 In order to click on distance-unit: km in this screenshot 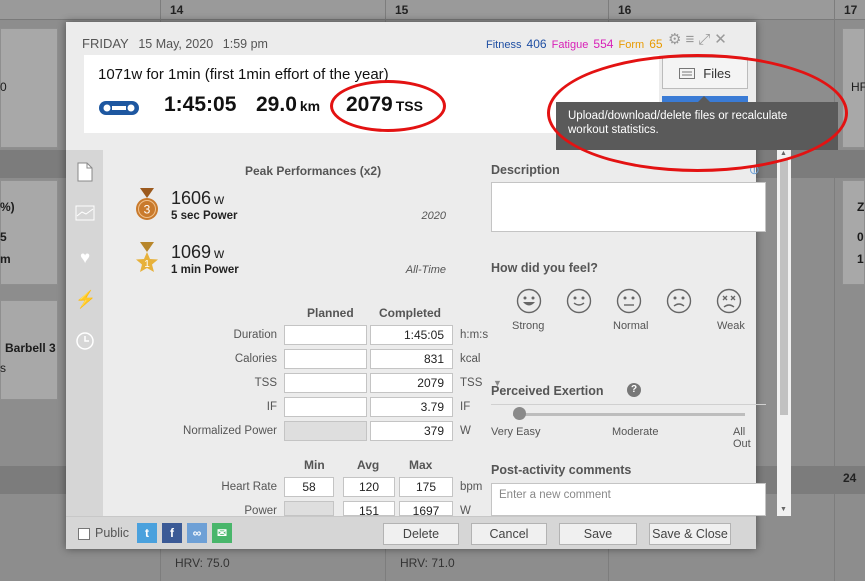, I will do `click(310, 106)`.